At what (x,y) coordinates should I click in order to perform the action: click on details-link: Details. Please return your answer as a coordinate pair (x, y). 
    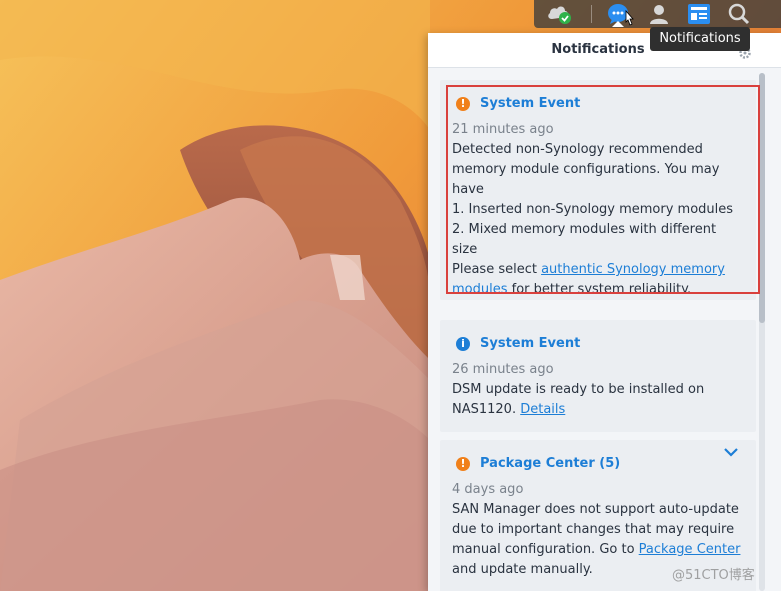
    Looking at the image, I should click on (542, 409).